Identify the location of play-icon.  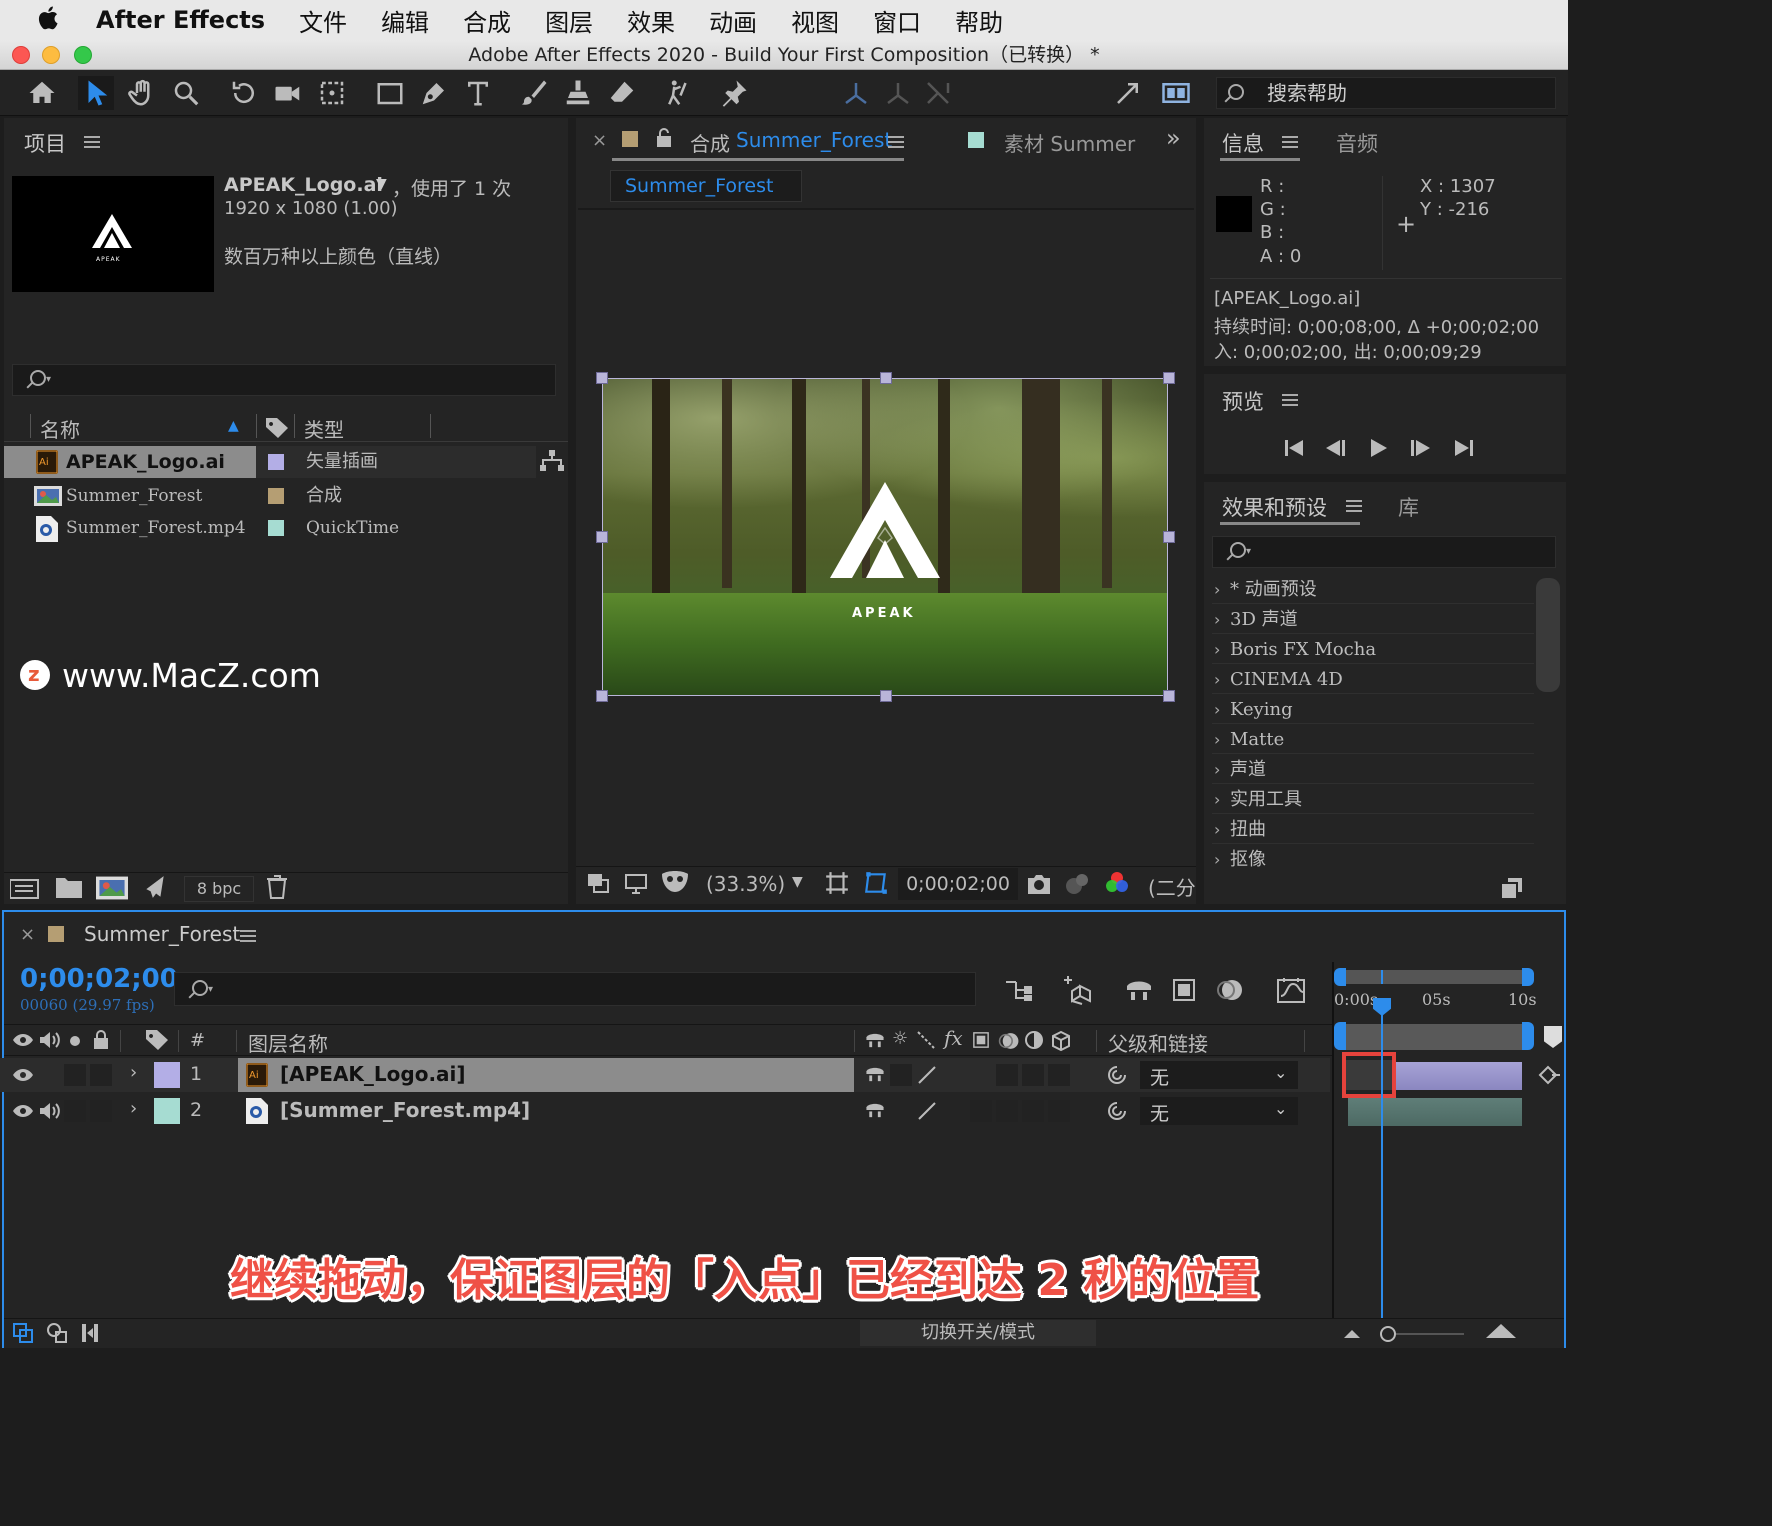
(1378, 448).